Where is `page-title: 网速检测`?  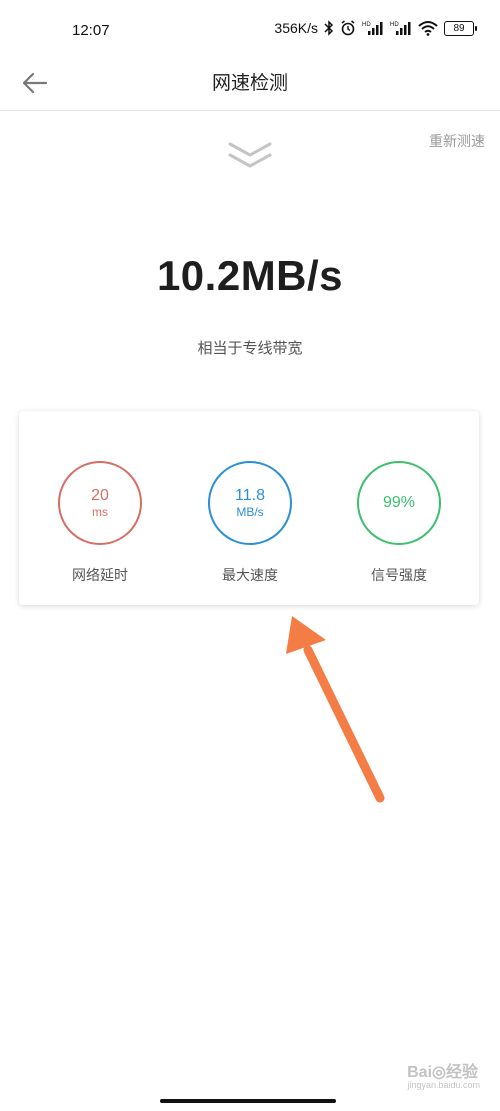 page-title: 网速检测 is located at coordinates (249, 83).